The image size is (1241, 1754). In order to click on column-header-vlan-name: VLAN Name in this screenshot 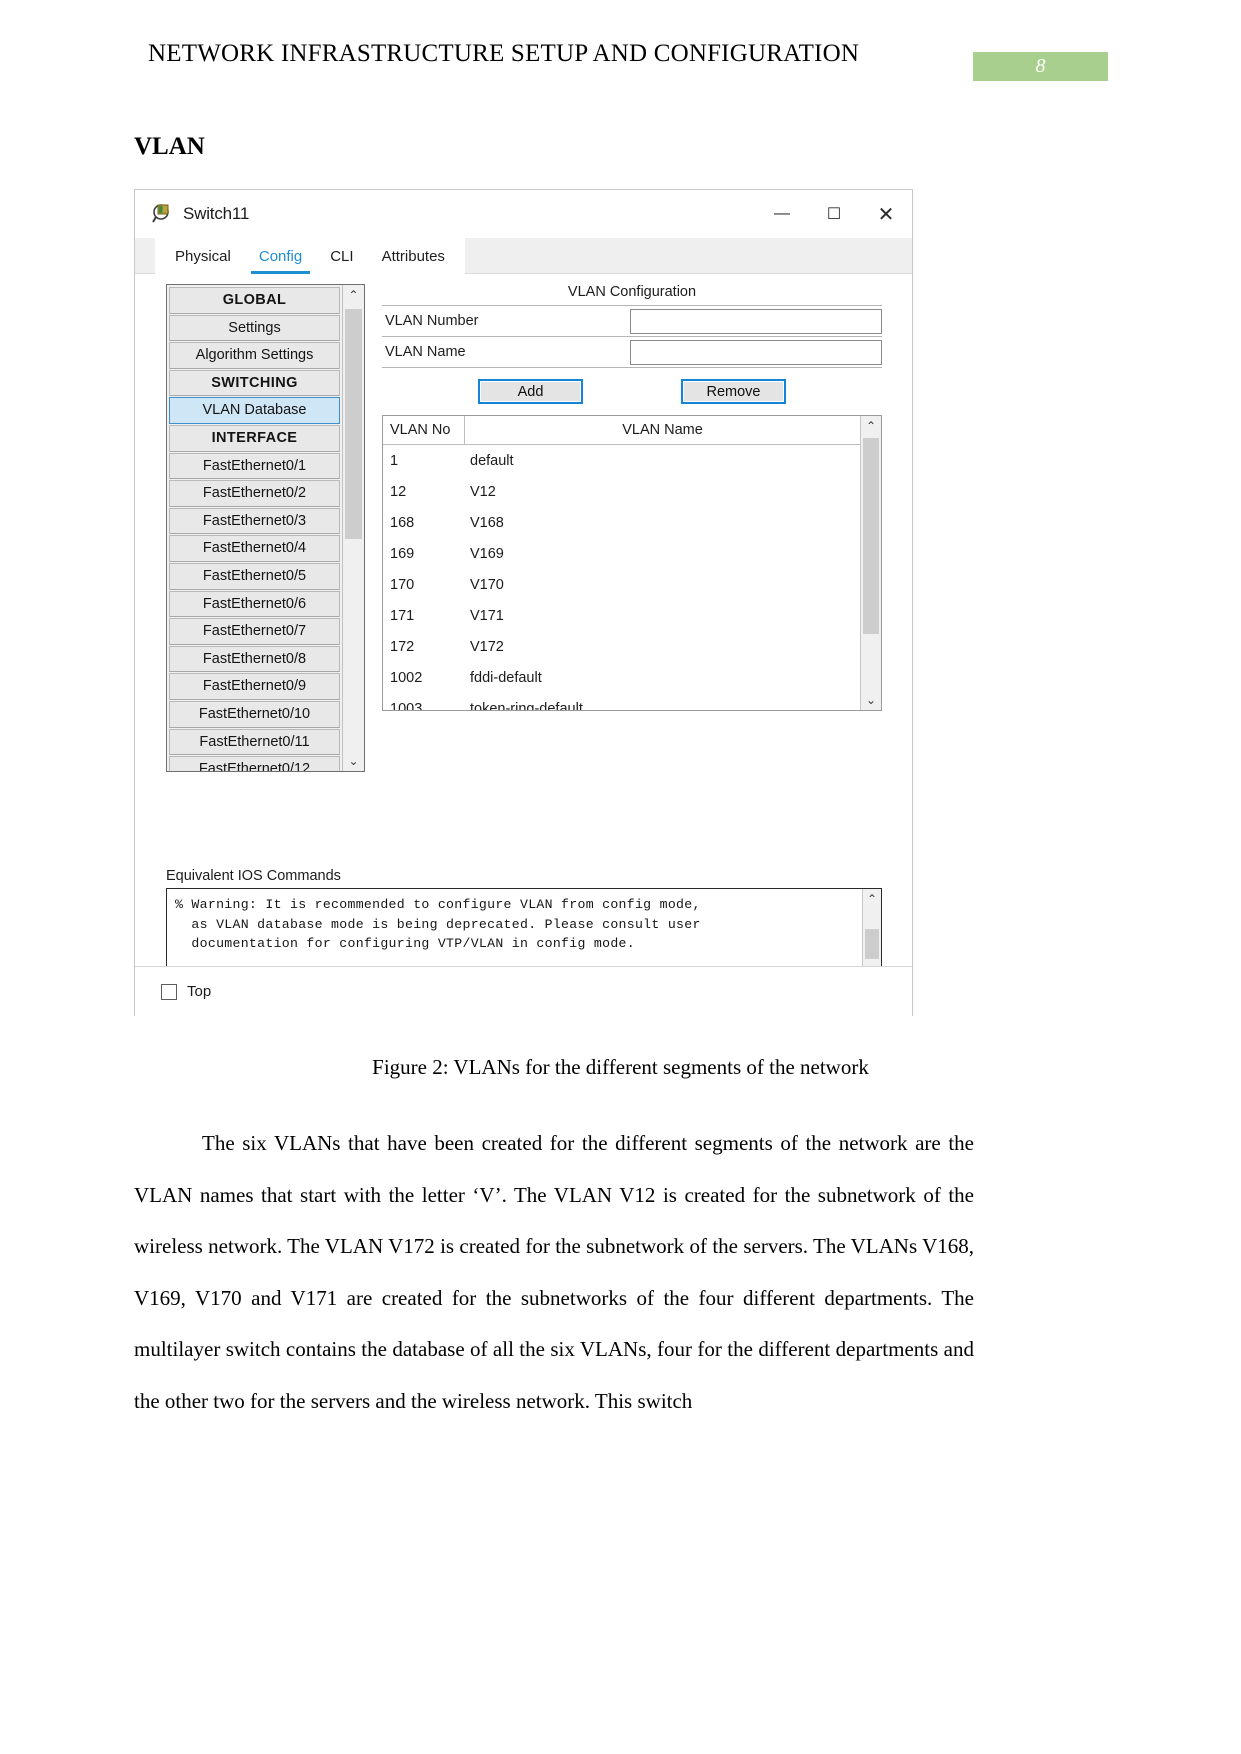, I will do `click(662, 430)`.